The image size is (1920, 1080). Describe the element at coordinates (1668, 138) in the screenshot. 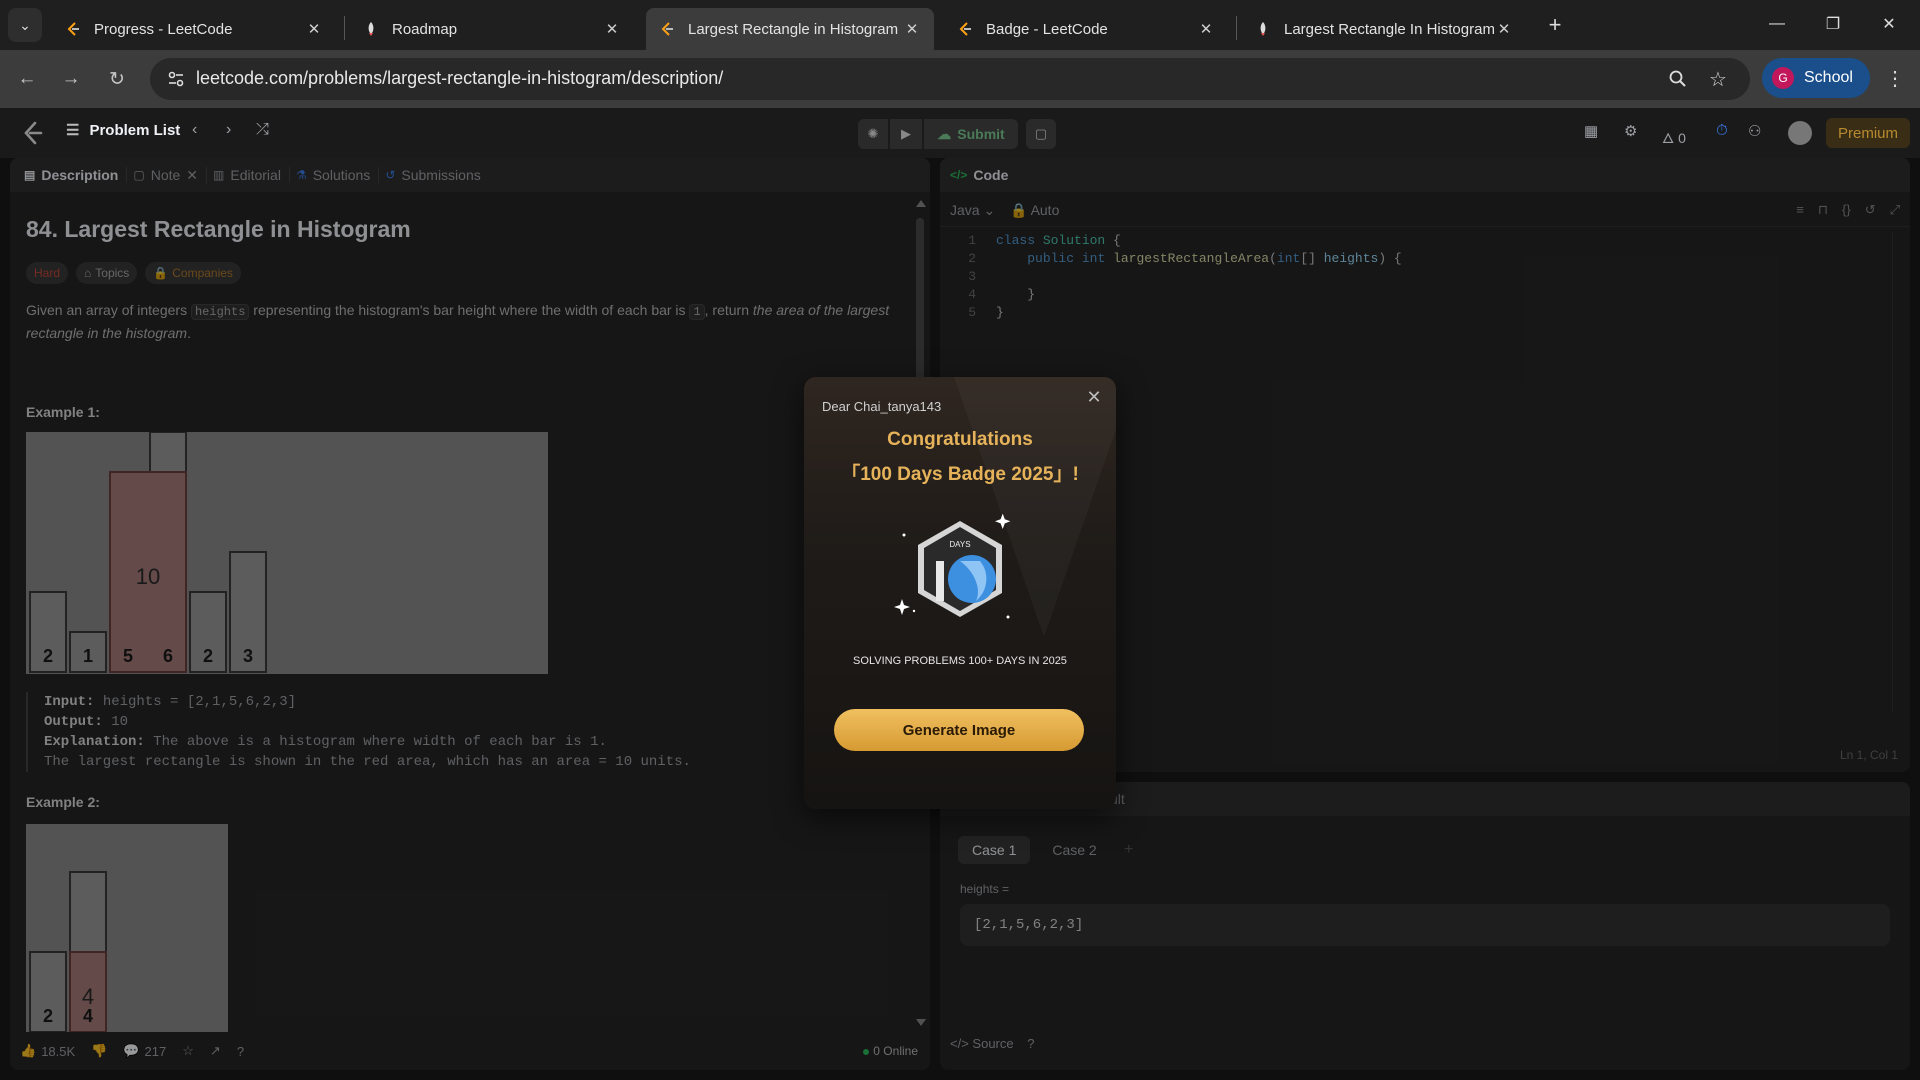

I see `fire-icon: 🜂` at that location.